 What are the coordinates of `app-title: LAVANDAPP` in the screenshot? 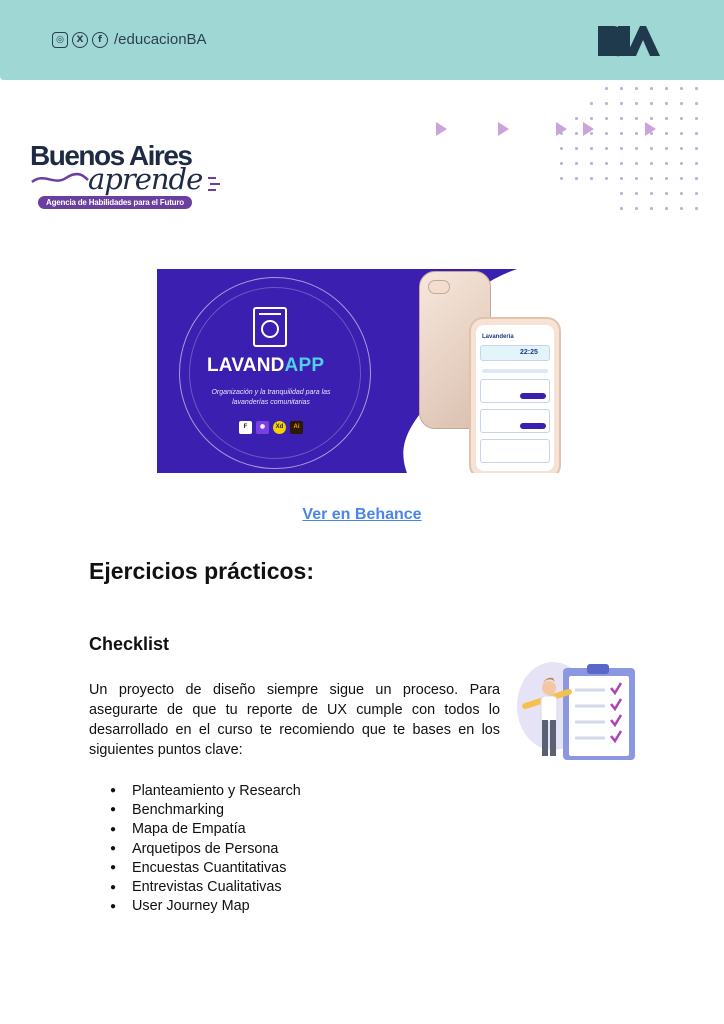 It's located at (266, 365).